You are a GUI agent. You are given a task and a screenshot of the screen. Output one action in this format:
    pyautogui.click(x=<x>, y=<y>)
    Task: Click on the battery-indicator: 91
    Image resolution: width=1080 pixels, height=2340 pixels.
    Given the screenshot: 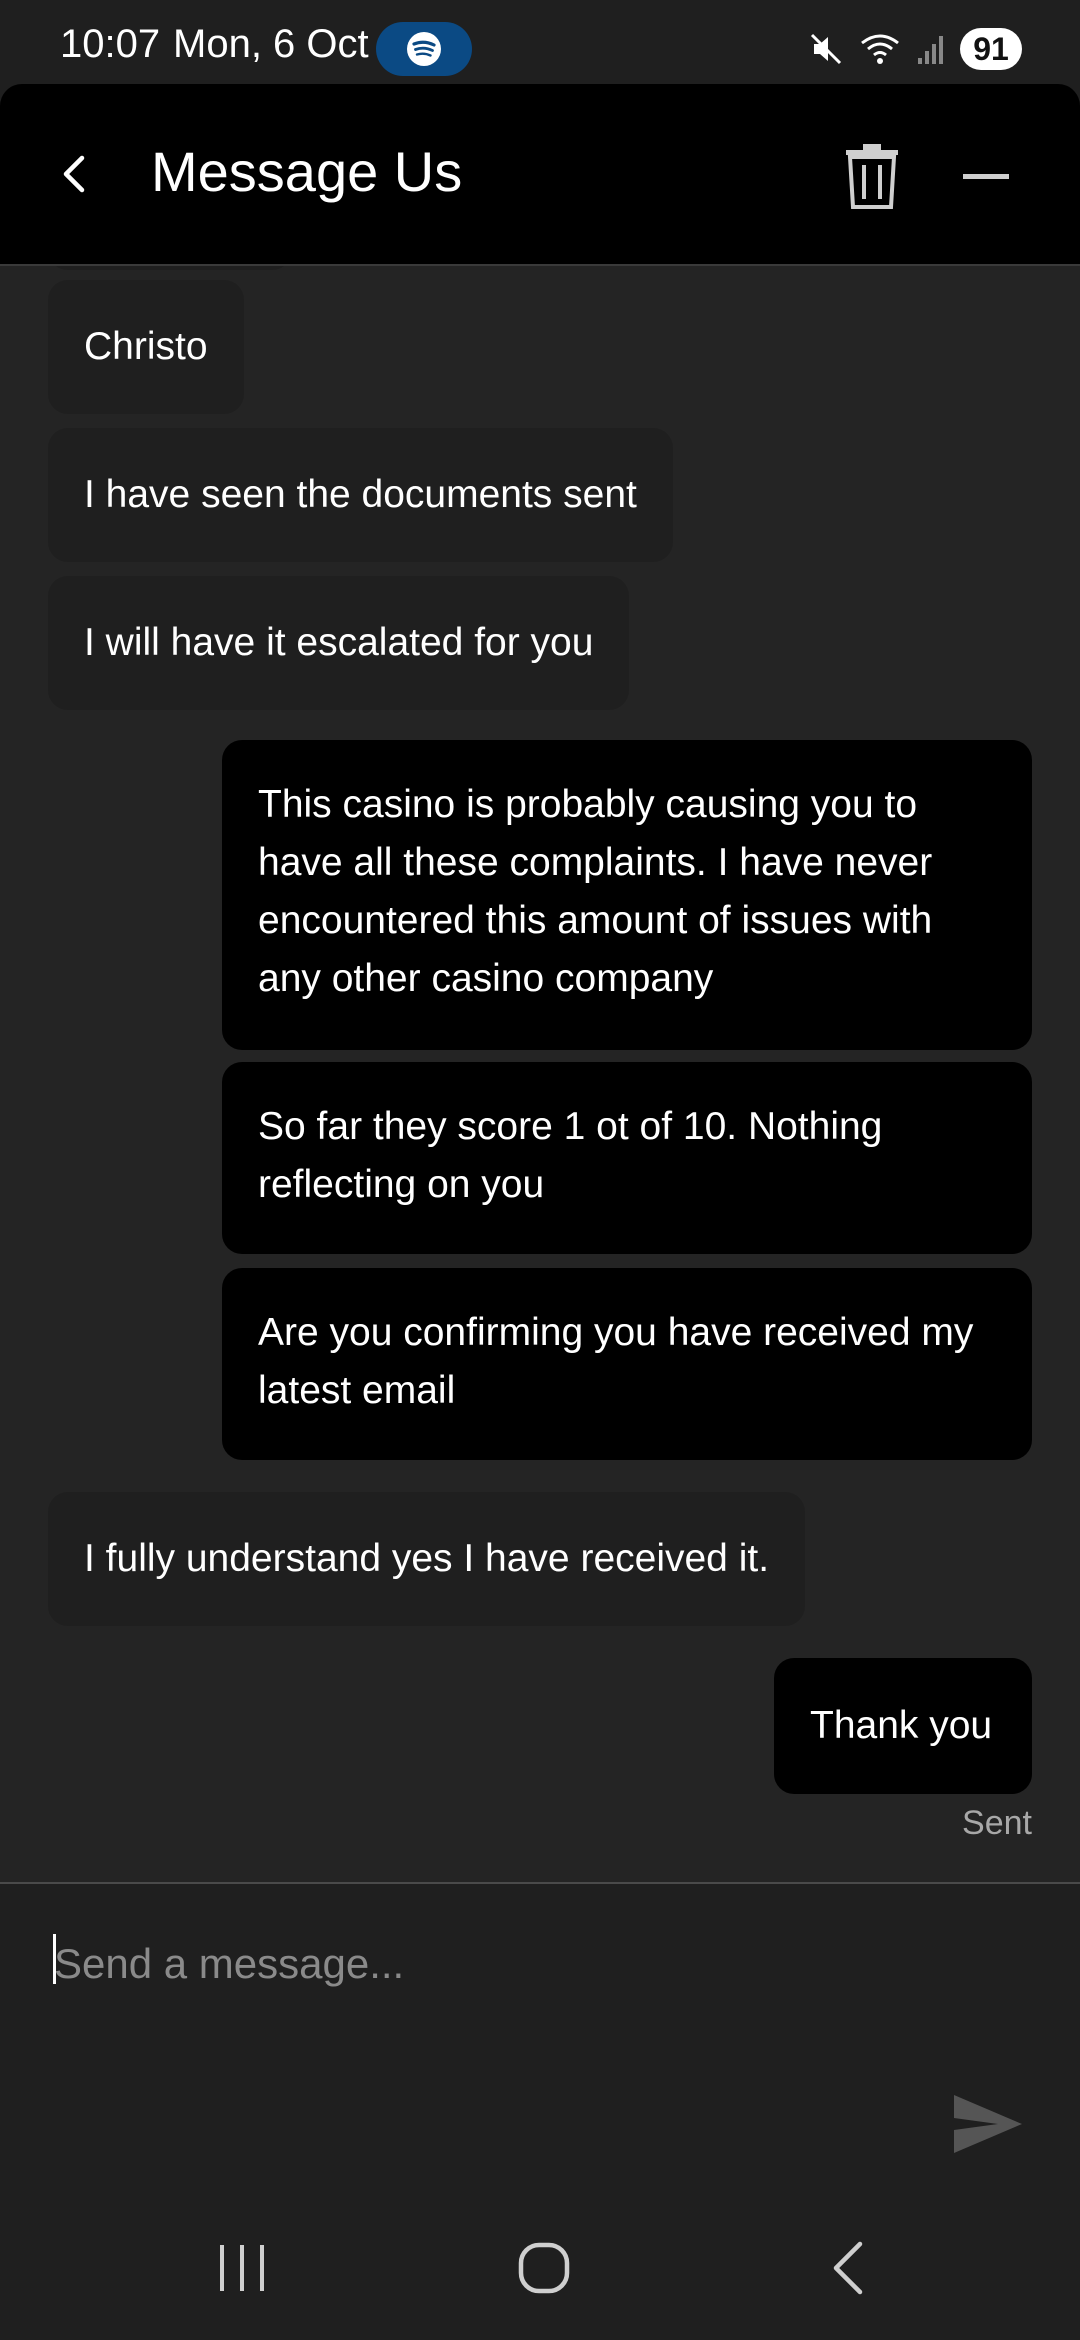 What is the action you would take?
    pyautogui.click(x=991, y=49)
    